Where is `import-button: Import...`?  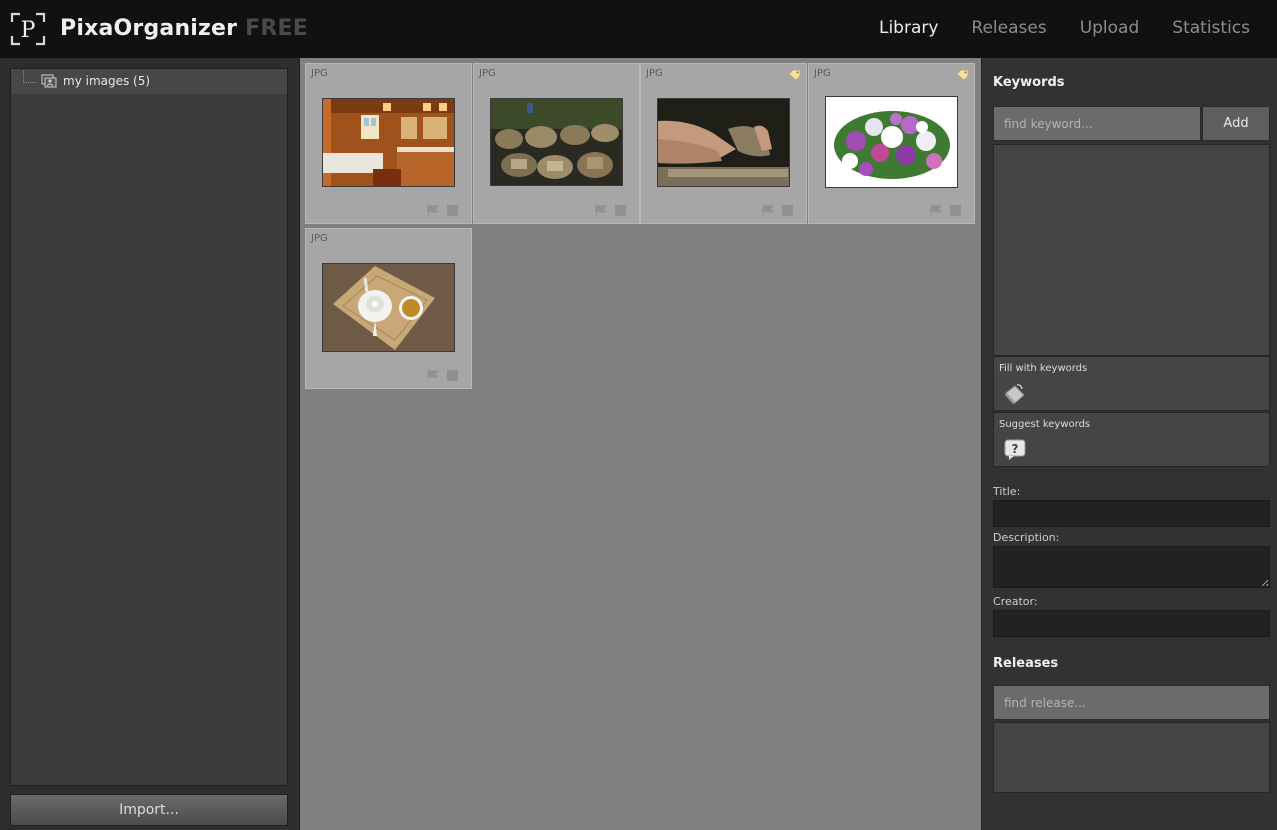
import-button: Import... is located at coordinates (149, 810).